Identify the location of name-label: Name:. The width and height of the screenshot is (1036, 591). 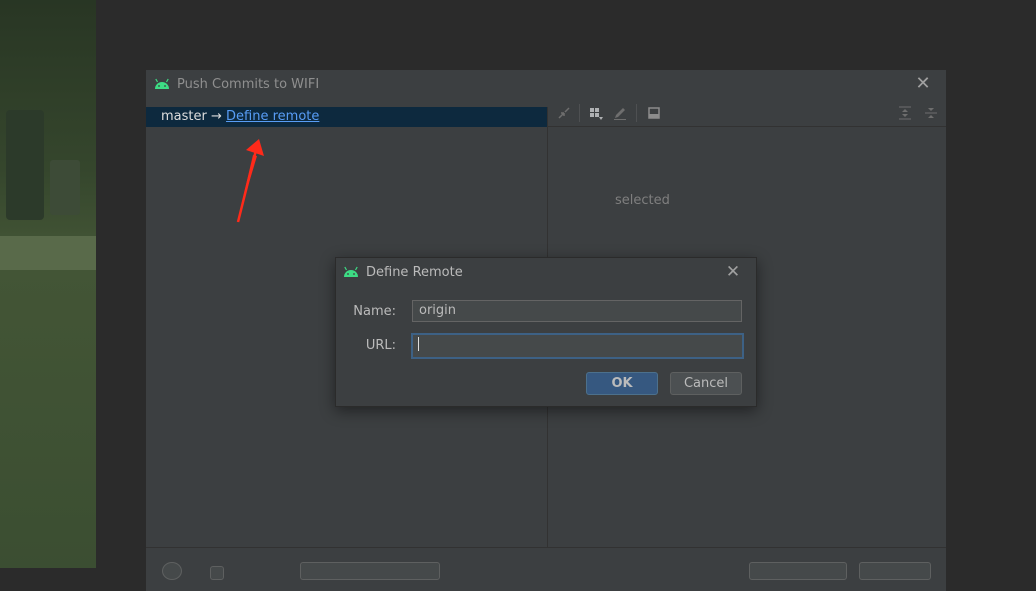
(374, 311).